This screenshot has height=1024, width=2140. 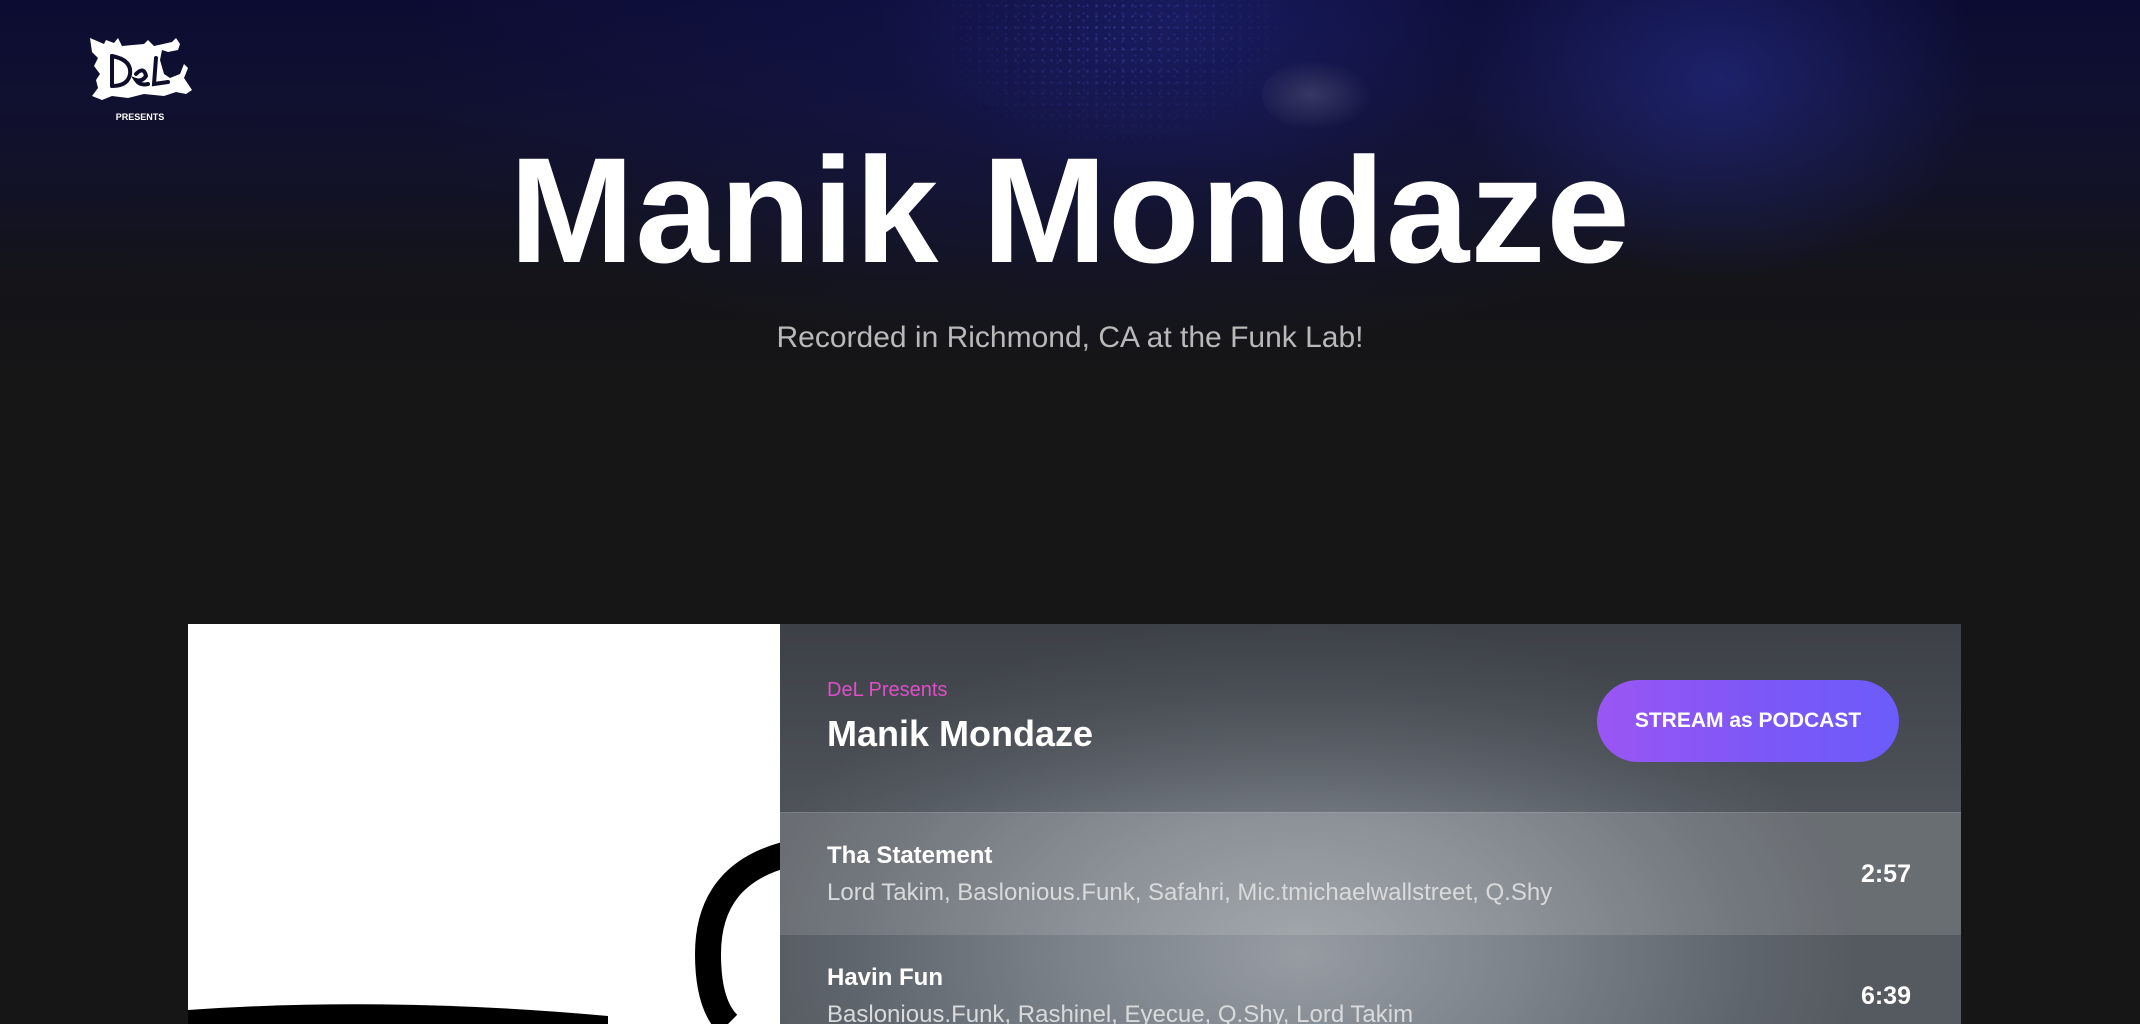 What do you see at coordinates (887, 690) in the screenshot?
I see `publisher-link: DeL Presents` at bounding box center [887, 690].